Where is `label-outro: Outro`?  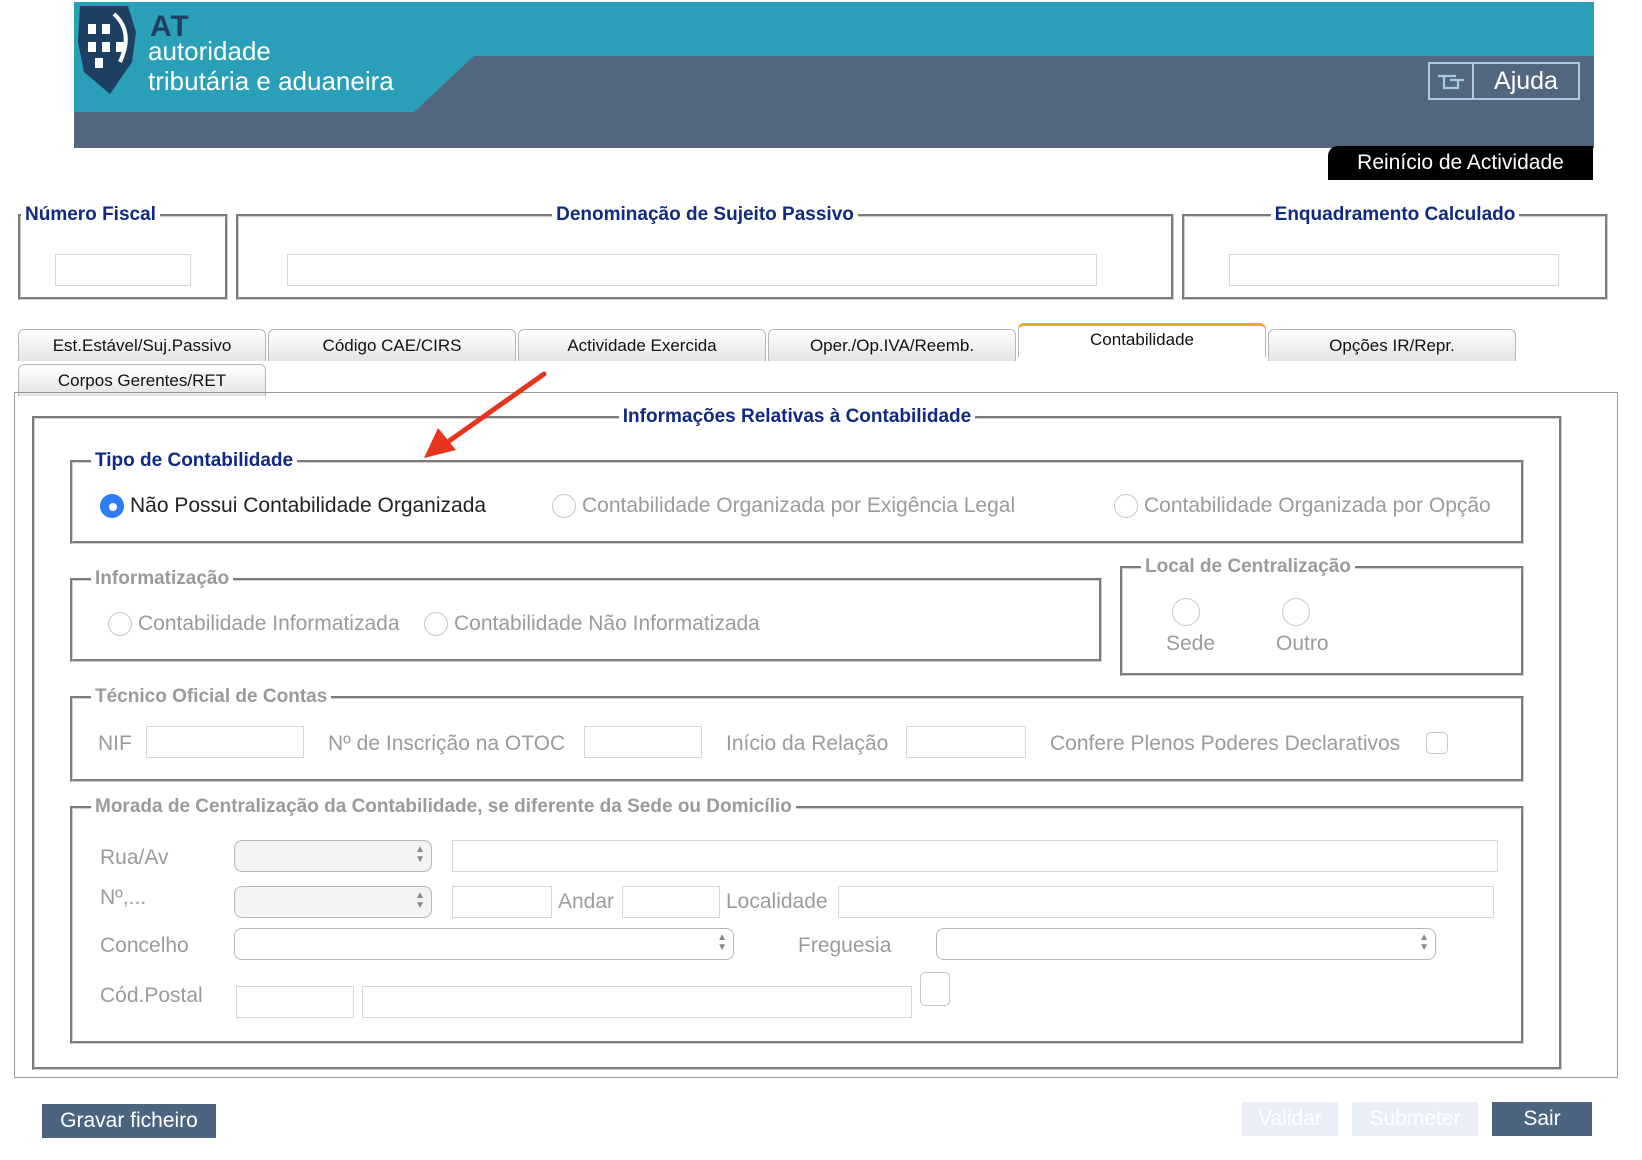 label-outro: Outro is located at coordinates (1302, 643).